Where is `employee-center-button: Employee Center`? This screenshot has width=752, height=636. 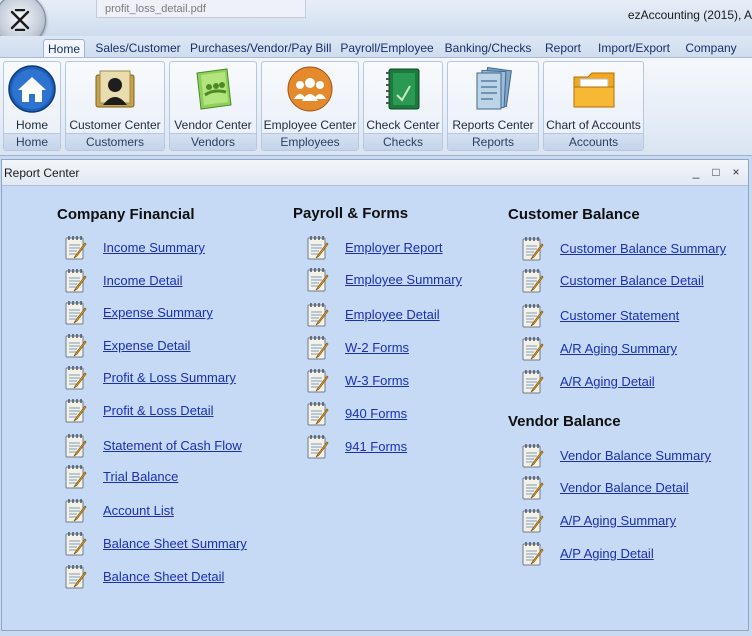
employee-center-button: Employee Center is located at coordinates (310, 125).